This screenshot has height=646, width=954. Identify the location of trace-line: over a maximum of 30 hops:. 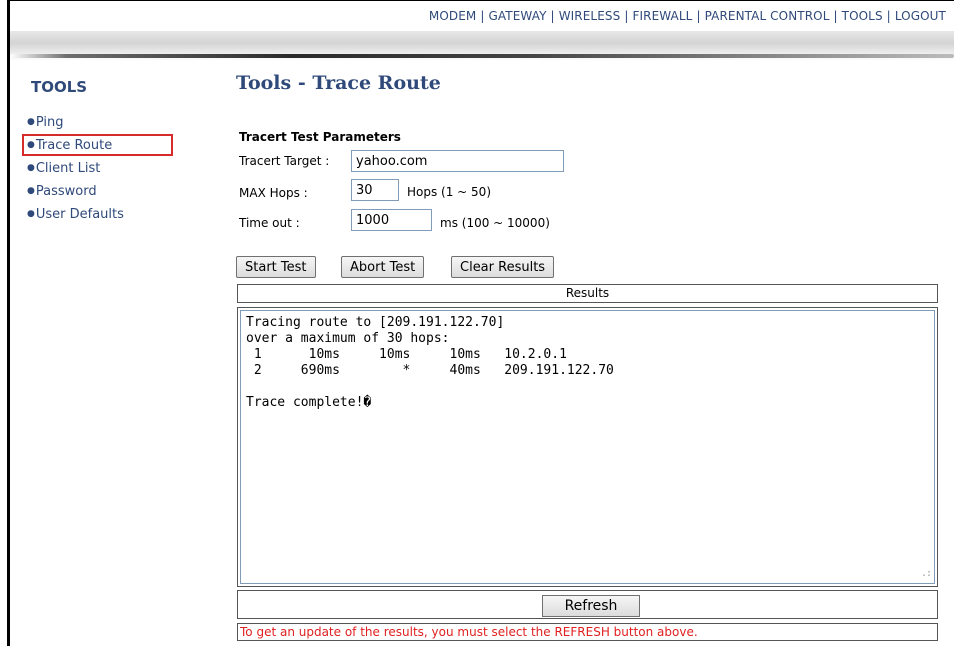
(348, 338).